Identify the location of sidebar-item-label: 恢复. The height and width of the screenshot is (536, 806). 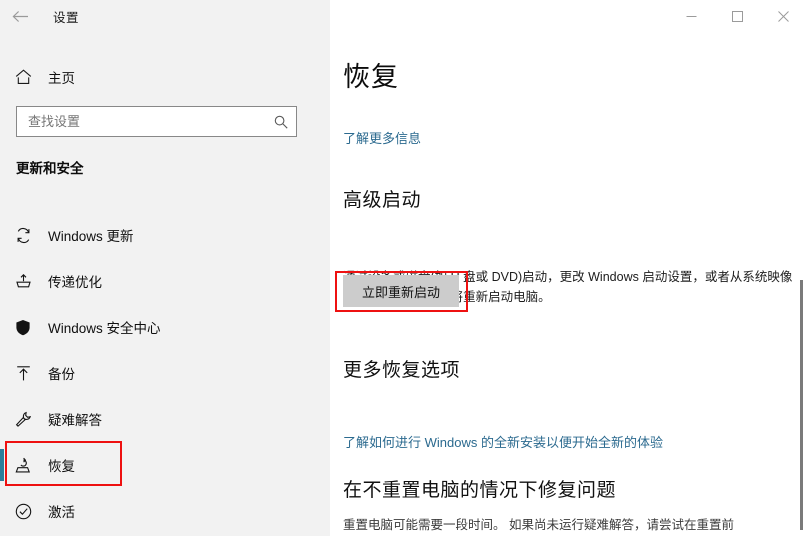
(61, 466).